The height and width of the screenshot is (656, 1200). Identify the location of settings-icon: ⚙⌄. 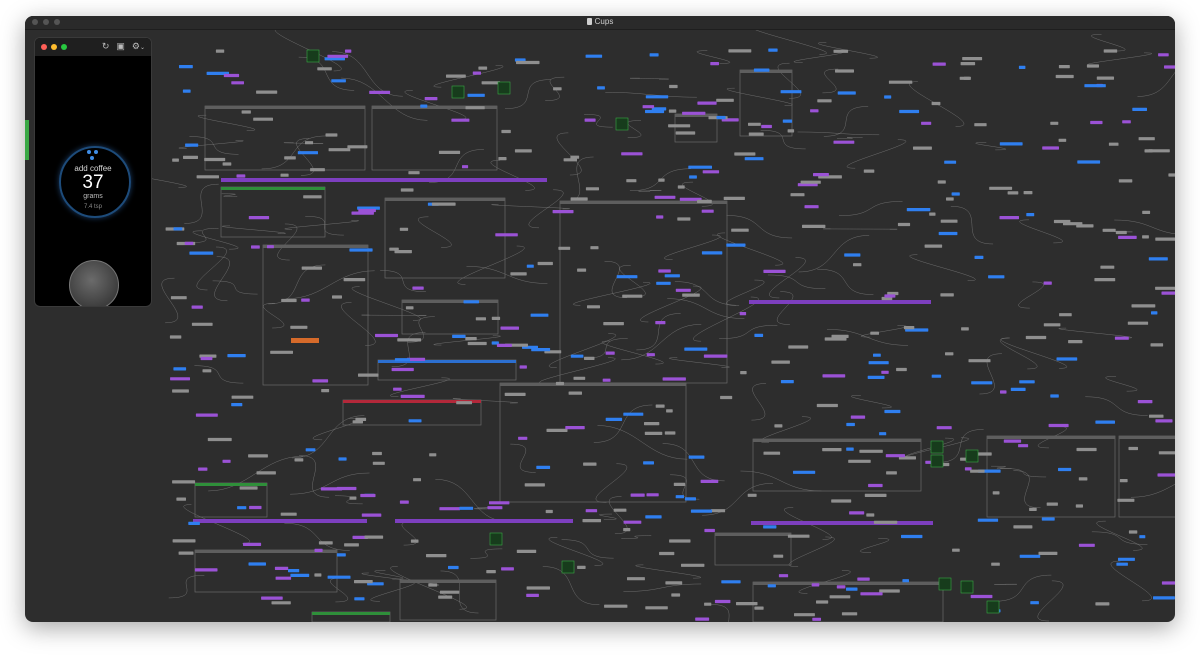
(138, 46).